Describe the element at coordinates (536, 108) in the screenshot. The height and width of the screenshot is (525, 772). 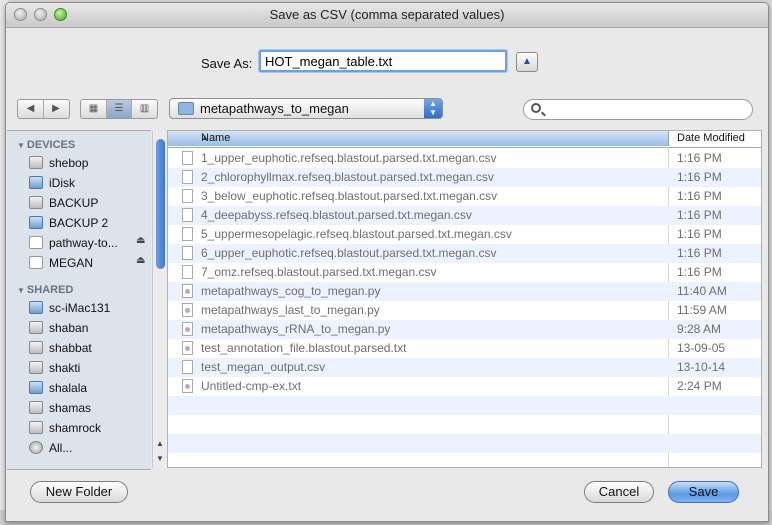
I see `search-icon` at that location.